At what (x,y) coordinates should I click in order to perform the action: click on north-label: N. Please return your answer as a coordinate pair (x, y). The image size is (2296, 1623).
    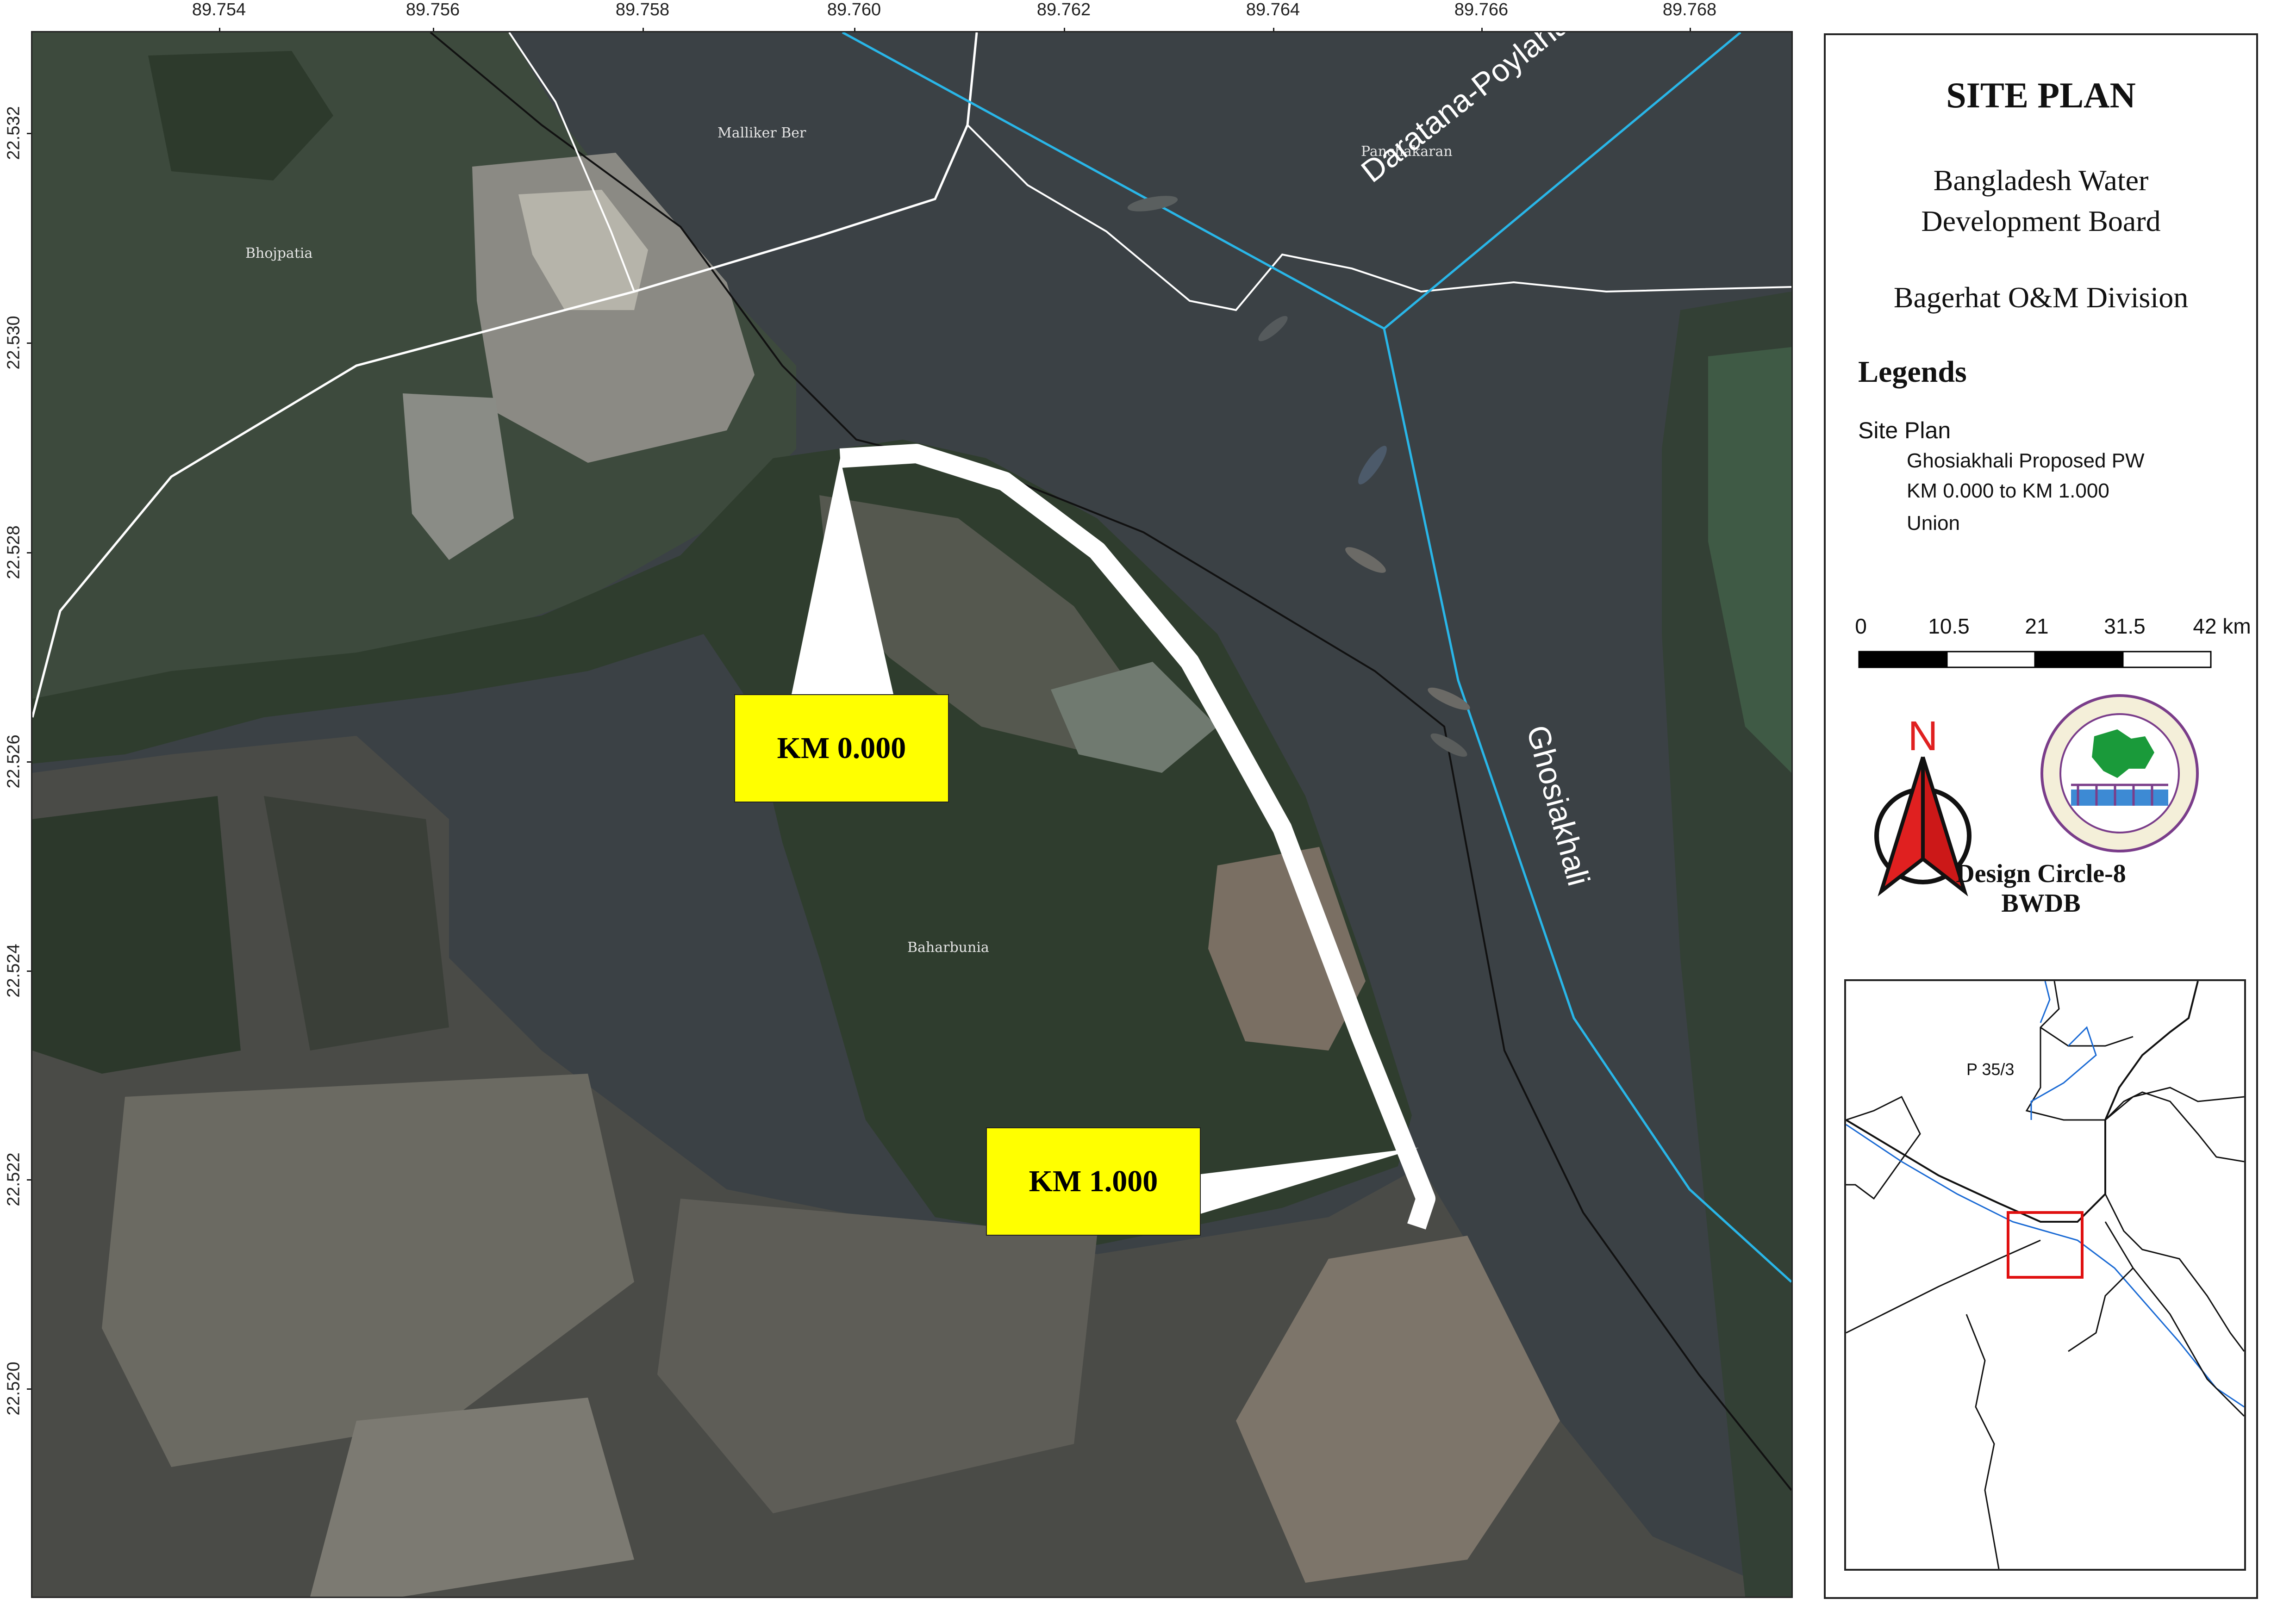
    Looking at the image, I should click on (1923, 736).